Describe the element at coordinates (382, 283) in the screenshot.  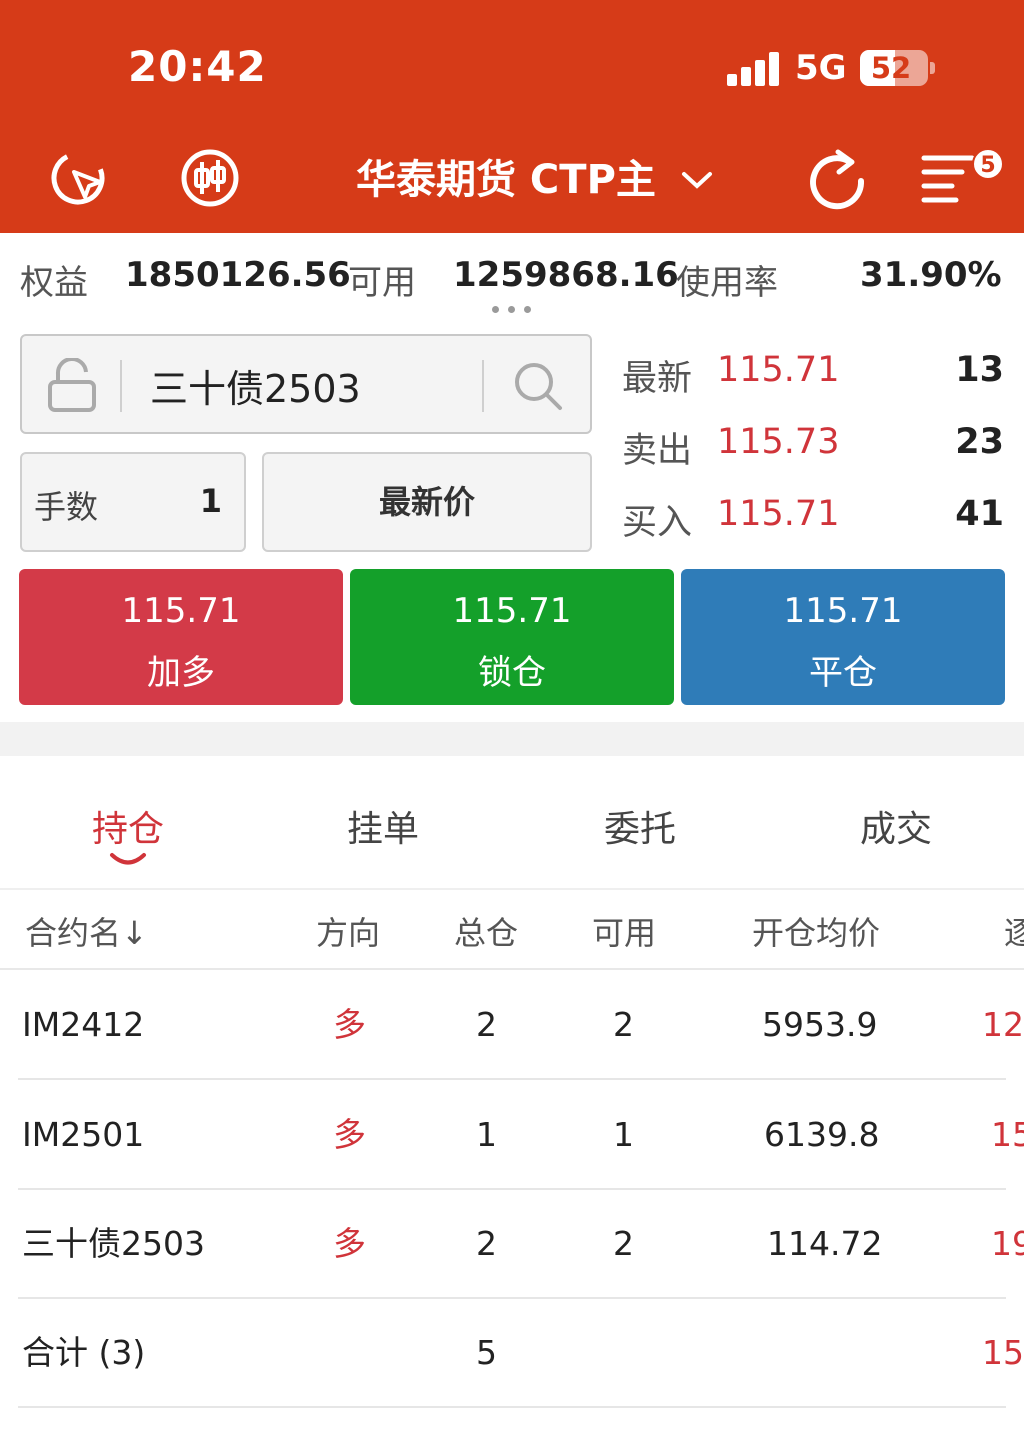
I see `available-label: 可用` at that location.